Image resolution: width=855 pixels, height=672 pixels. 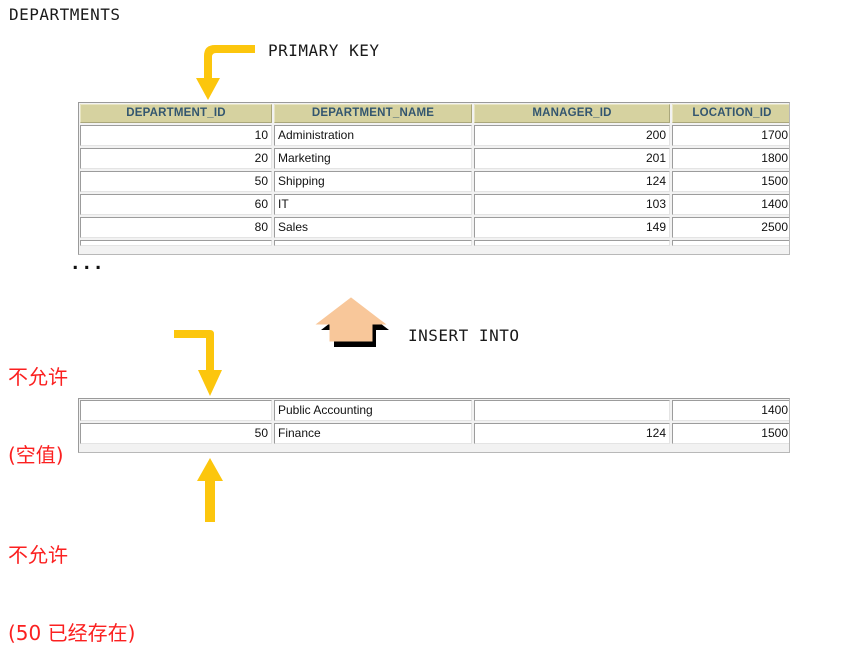 I want to click on annotation-null-line-1: 不允许, so click(x=38, y=377).